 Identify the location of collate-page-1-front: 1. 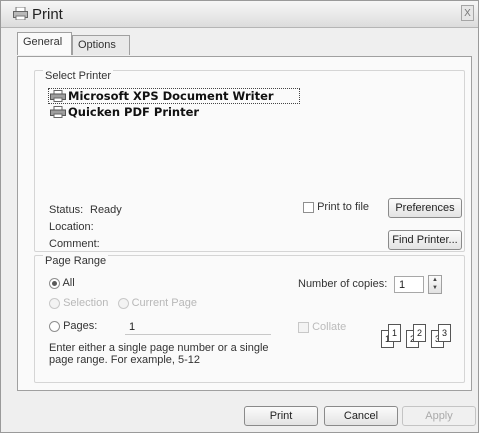
(394, 333).